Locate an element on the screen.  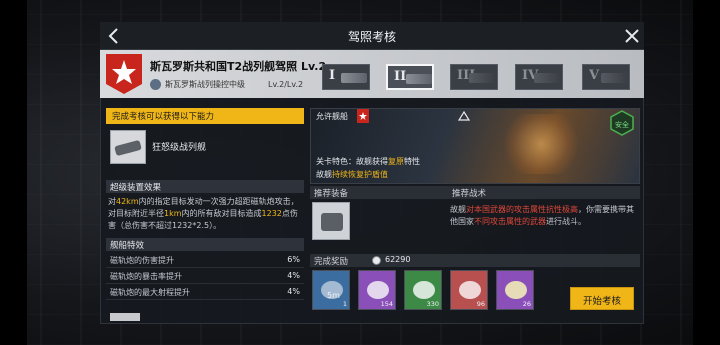
reward-item-label: 5m is located at coordinates (333, 295).